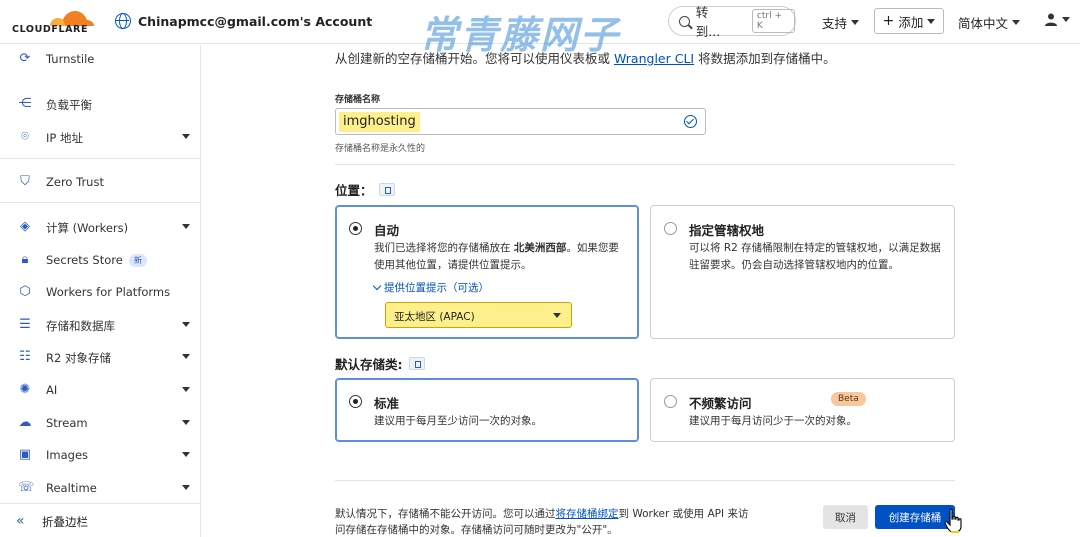  What do you see at coordinates (767, 58) in the screenshot?
I see `intro-suffix: 将数据添加到存储桶中。` at bounding box center [767, 58].